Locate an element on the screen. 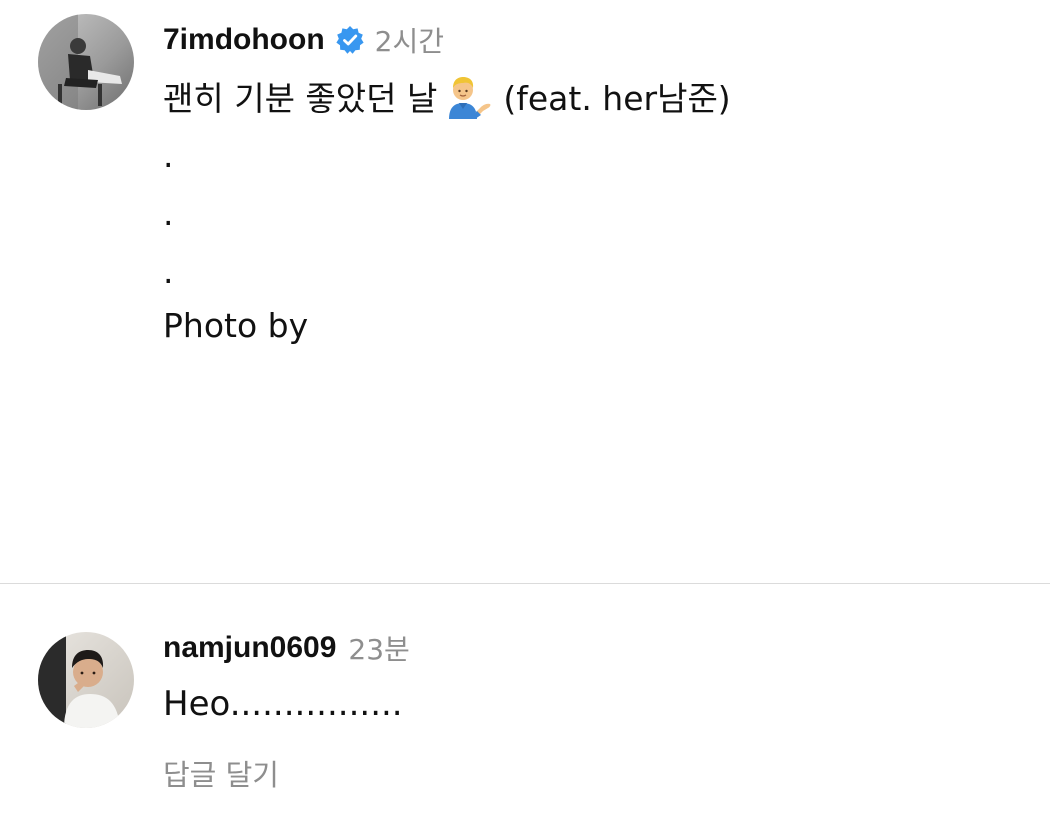  reply-button: 답글 달기 is located at coordinates (221, 773).